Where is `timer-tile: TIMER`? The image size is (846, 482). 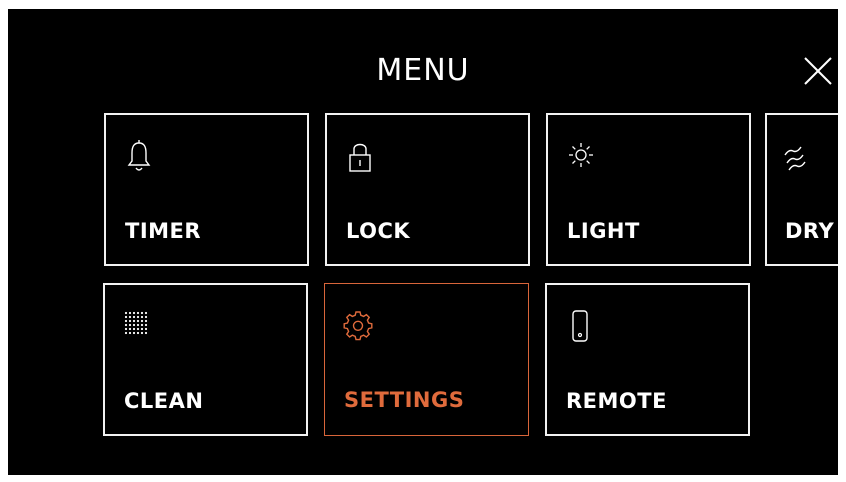
timer-tile: TIMER is located at coordinates (206, 189).